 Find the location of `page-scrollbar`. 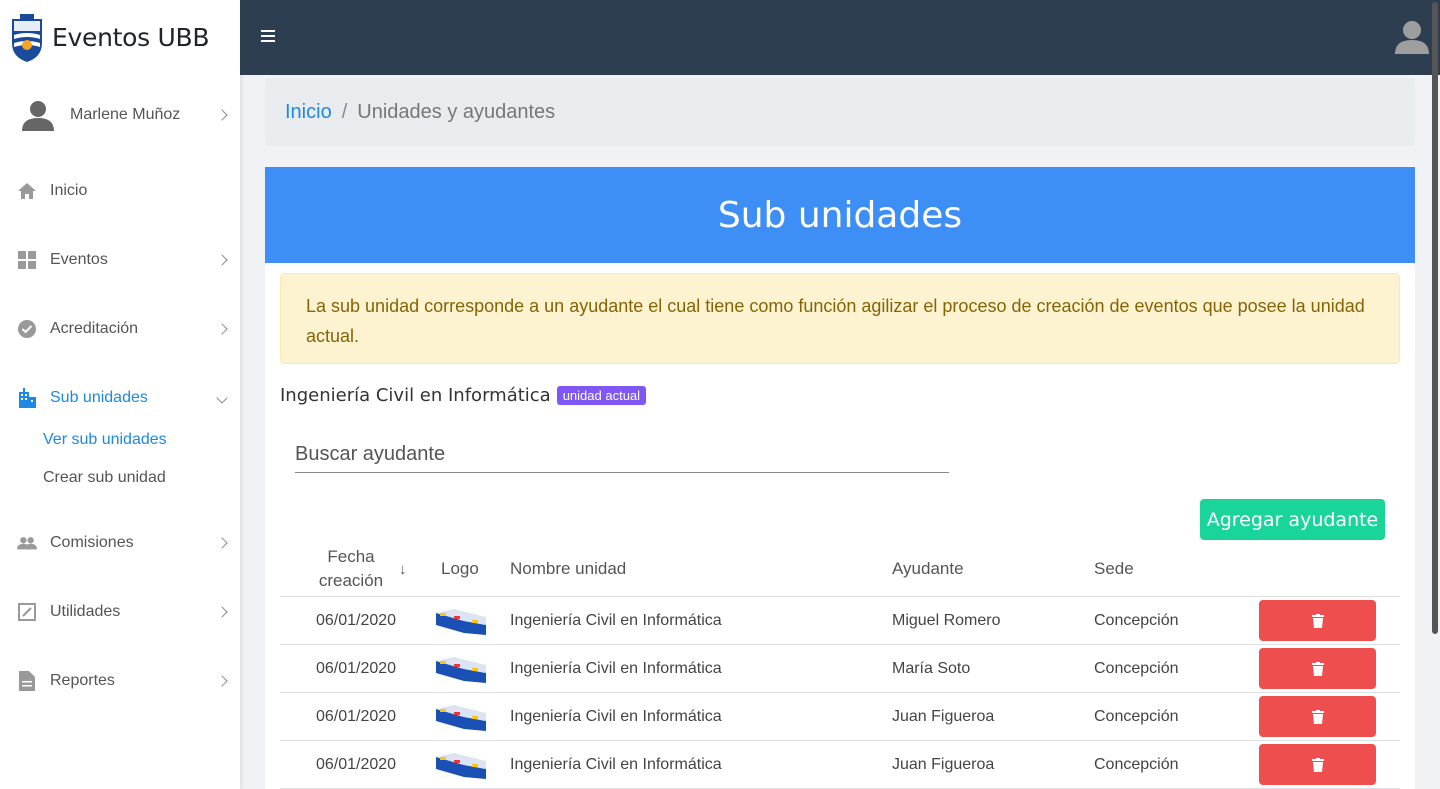

page-scrollbar is located at coordinates (1435, 318).